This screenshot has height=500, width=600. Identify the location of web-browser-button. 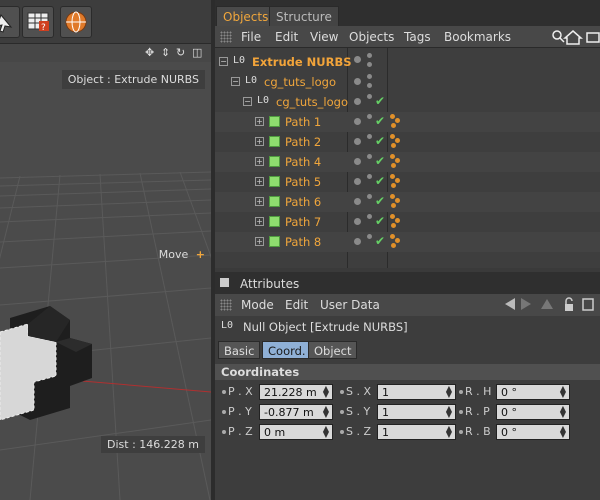
(76, 22).